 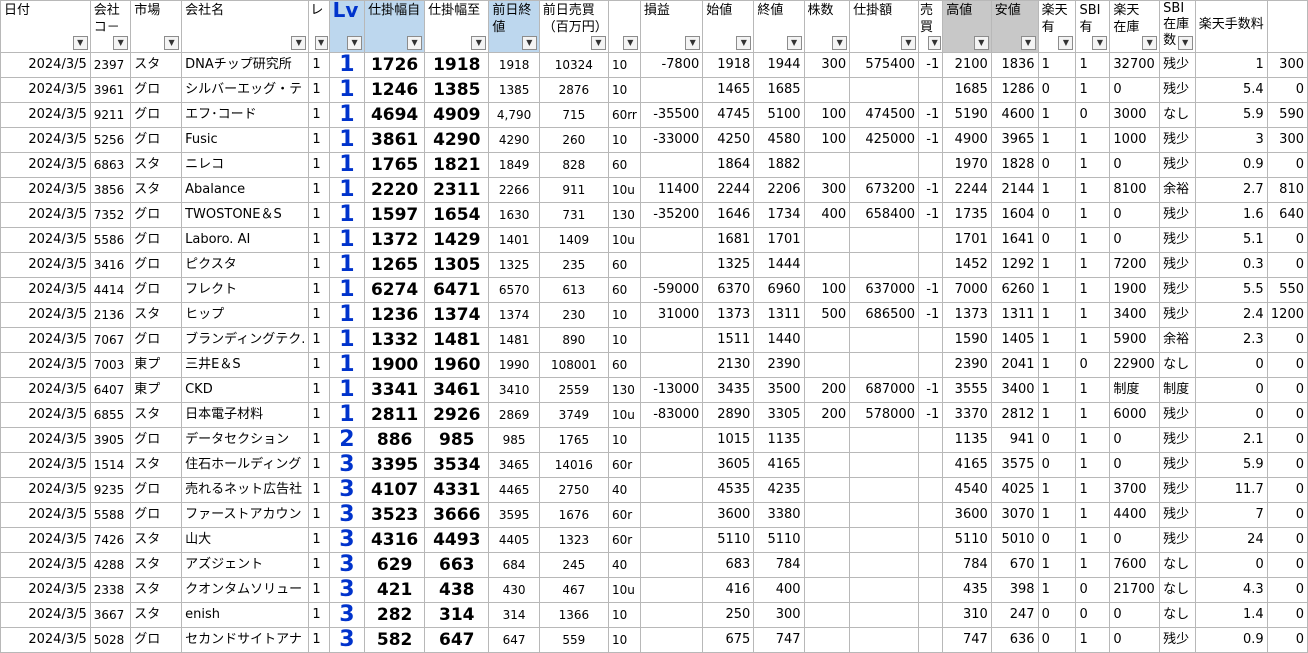 What do you see at coordinates (1231, 240) in the screenshot?
I see `cell-fee1: 5.1` at bounding box center [1231, 240].